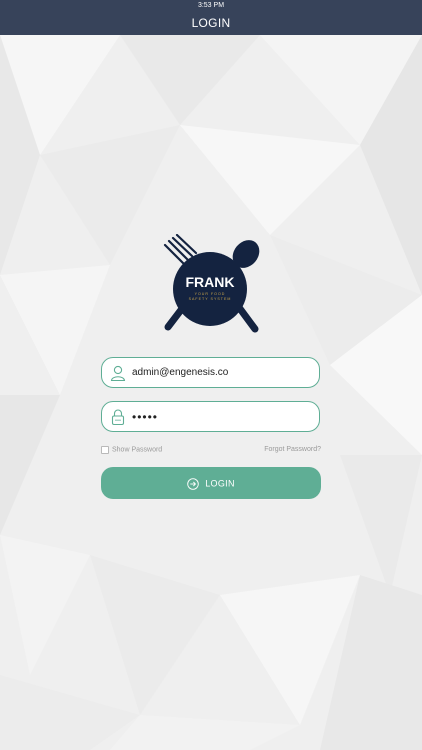 Image resolution: width=422 pixels, height=750 pixels. I want to click on status-bar: 3:53 PM, so click(211, 6).